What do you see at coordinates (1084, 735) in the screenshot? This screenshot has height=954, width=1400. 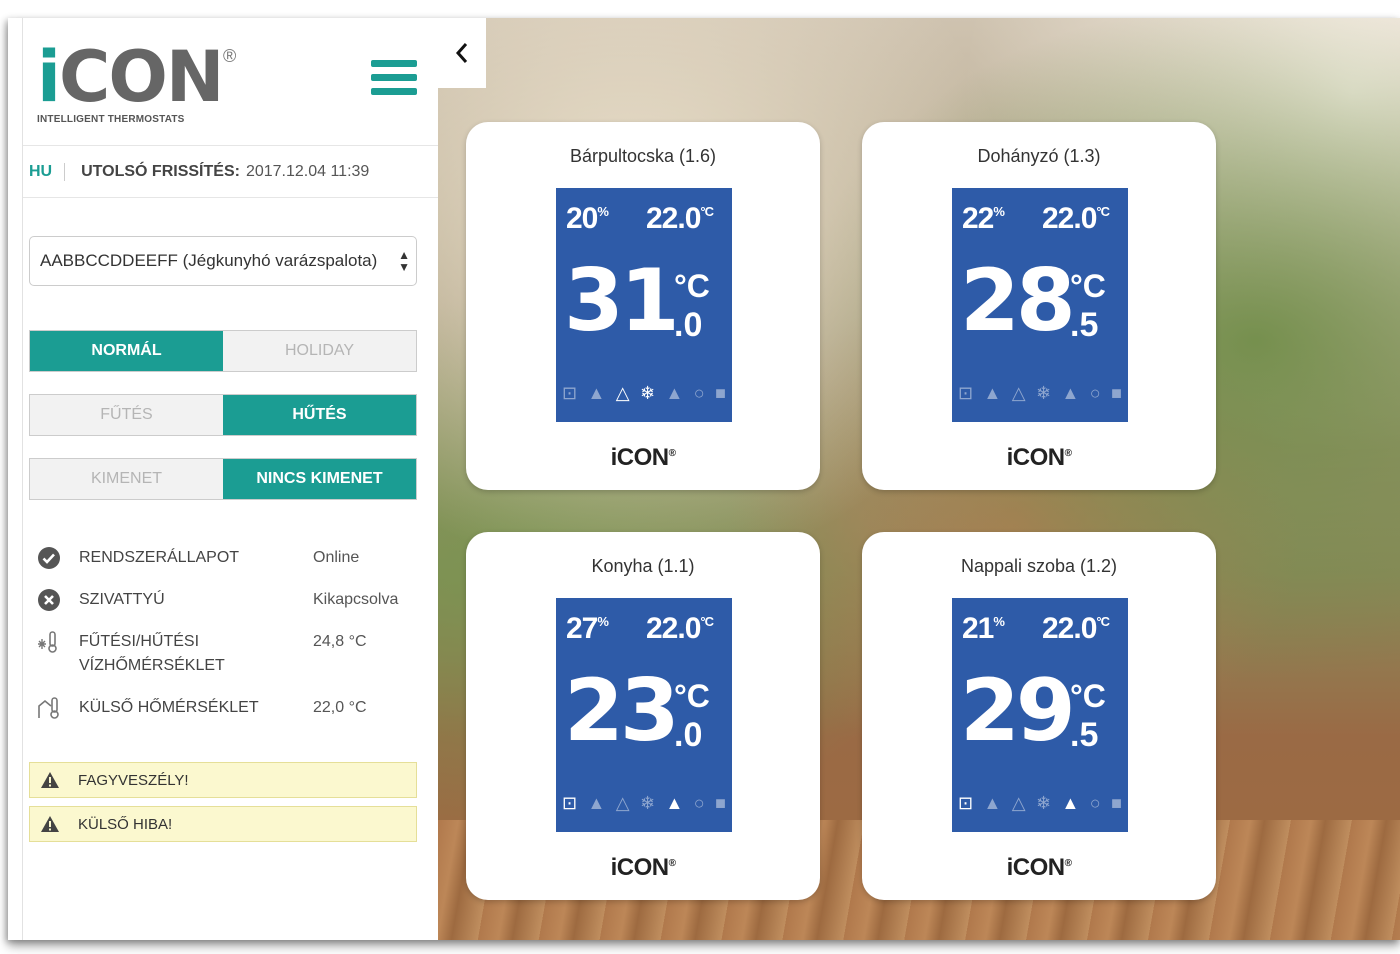 I see `temperature-decimal: .5` at bounding box center [1084, 735].